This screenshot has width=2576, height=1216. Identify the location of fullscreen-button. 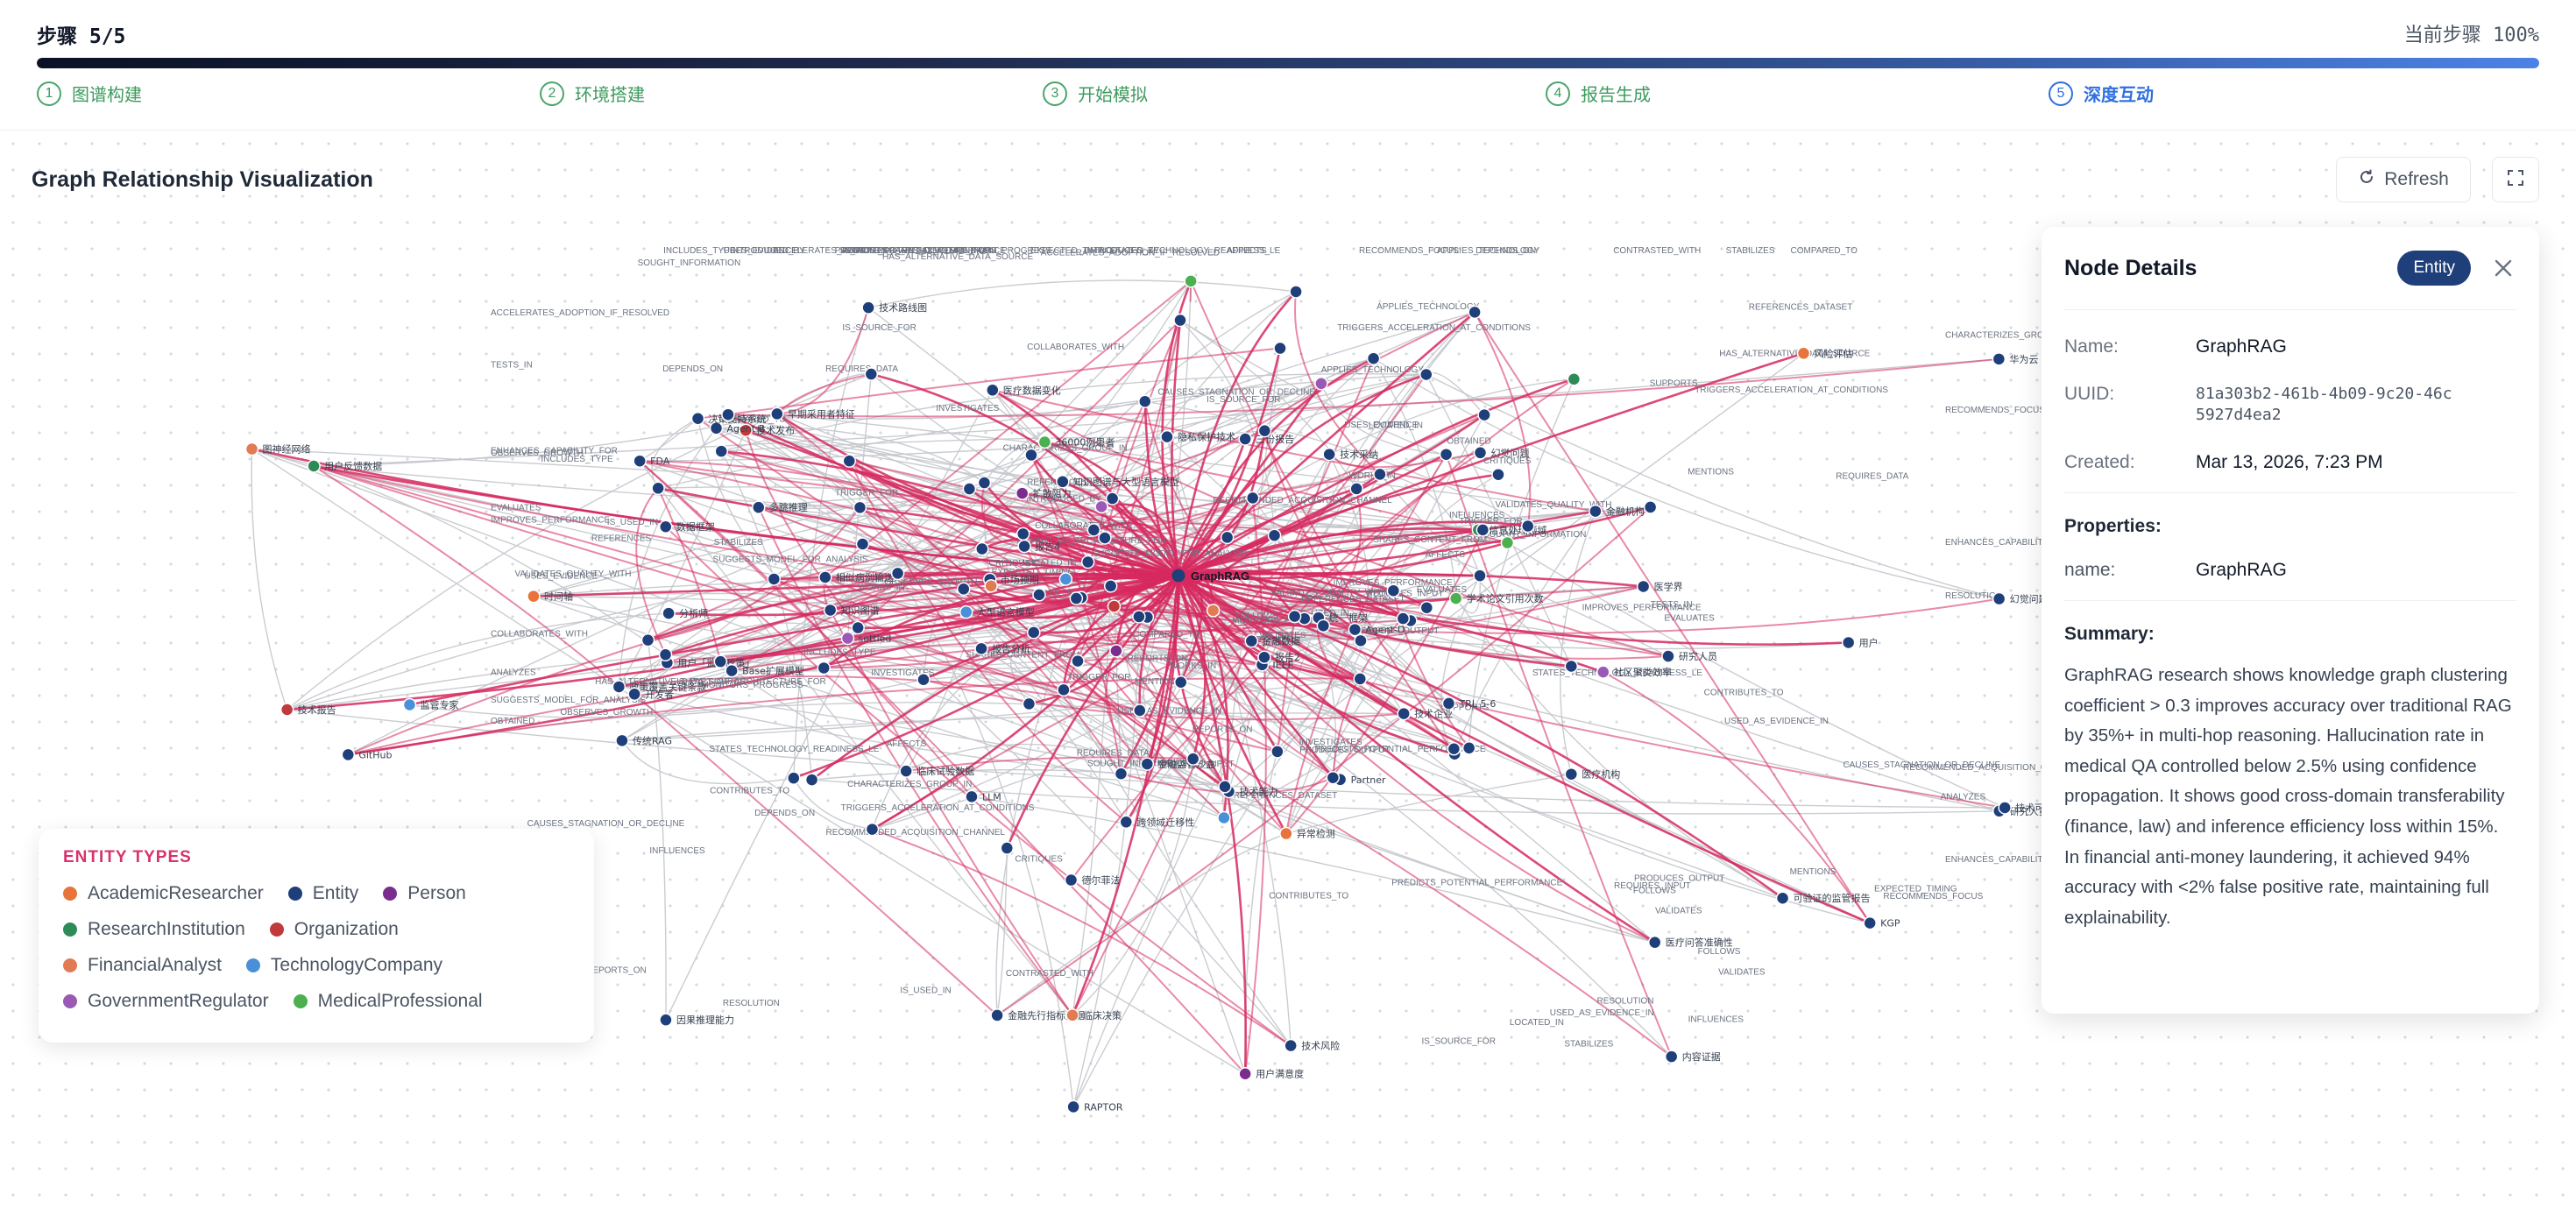
(2515, 180).